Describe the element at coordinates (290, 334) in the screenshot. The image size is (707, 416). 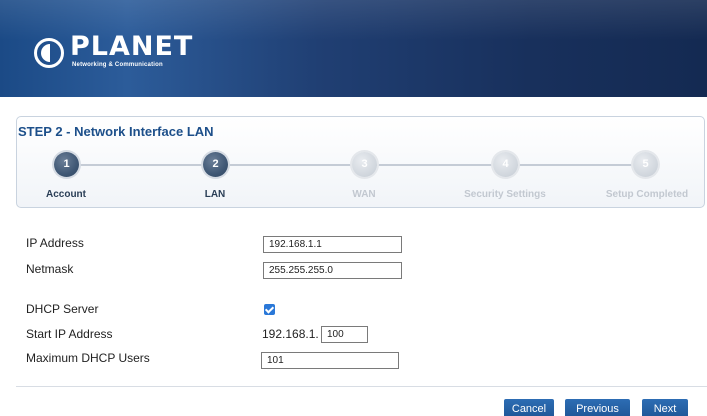
I see `start-ip-prefix: 192.168.1.` at that location.